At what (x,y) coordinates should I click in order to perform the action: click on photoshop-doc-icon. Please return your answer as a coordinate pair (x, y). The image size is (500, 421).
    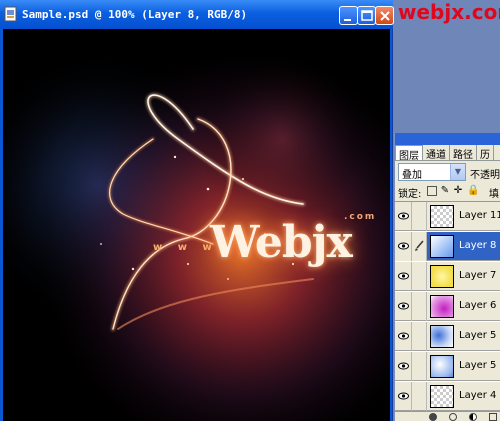
    Looking at the image, I should click on (10, 14).